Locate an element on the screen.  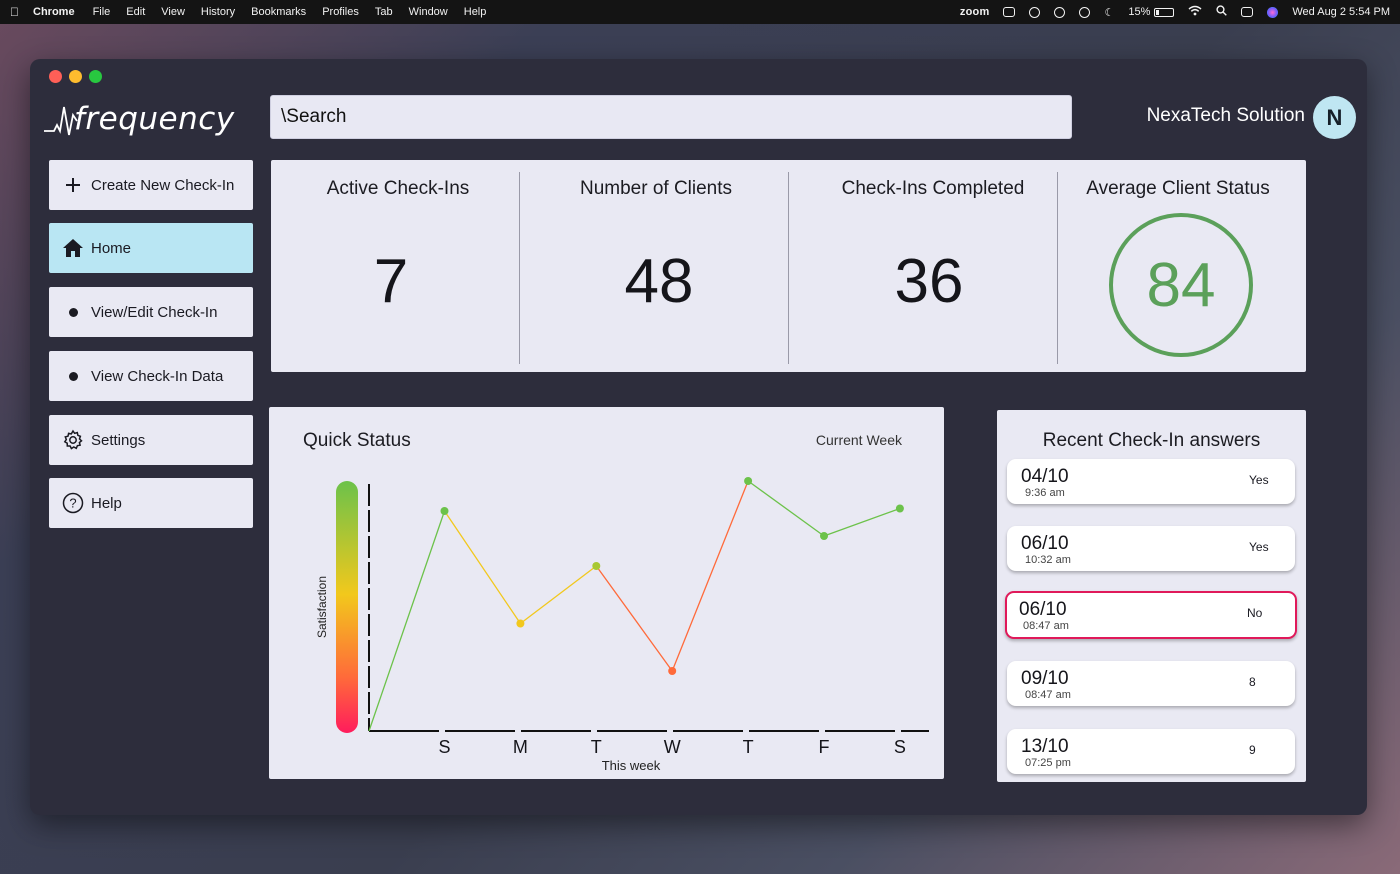
active-checkins-value: 7 is located at coordinates (391, 281).